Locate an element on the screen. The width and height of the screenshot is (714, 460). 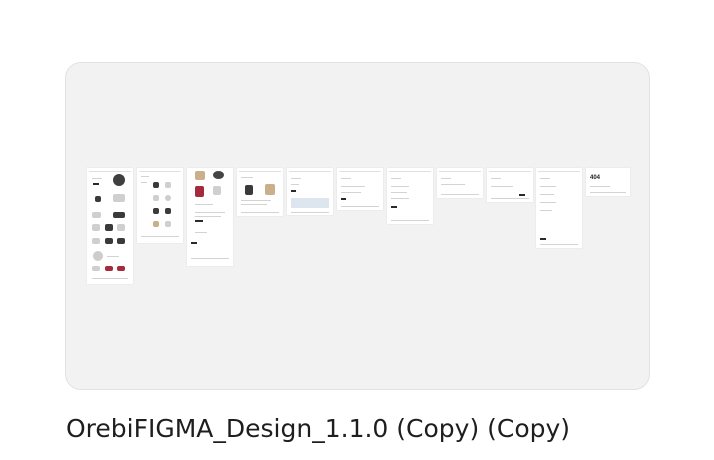
frame-offers is located at coordinates (510, 185).